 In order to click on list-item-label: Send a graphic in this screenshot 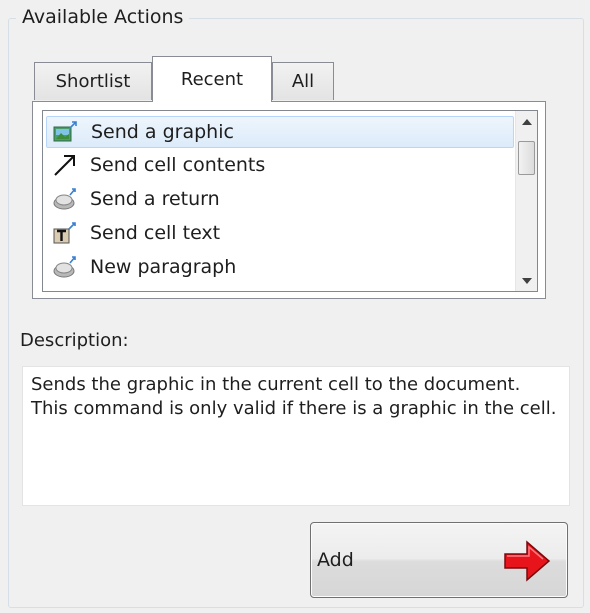, I will do `click(162, 132)`.